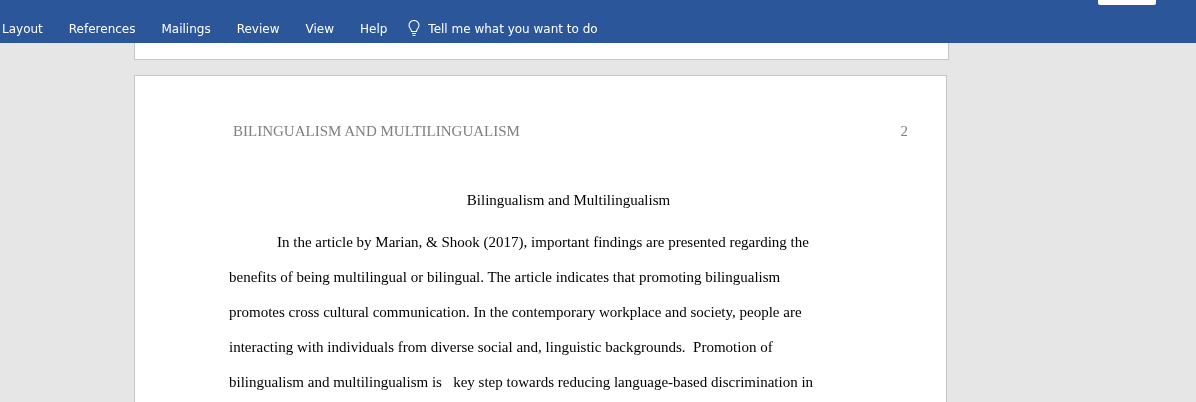  I want to click on document-title: Bilingualism and Multilingualism, so click(568, 200).